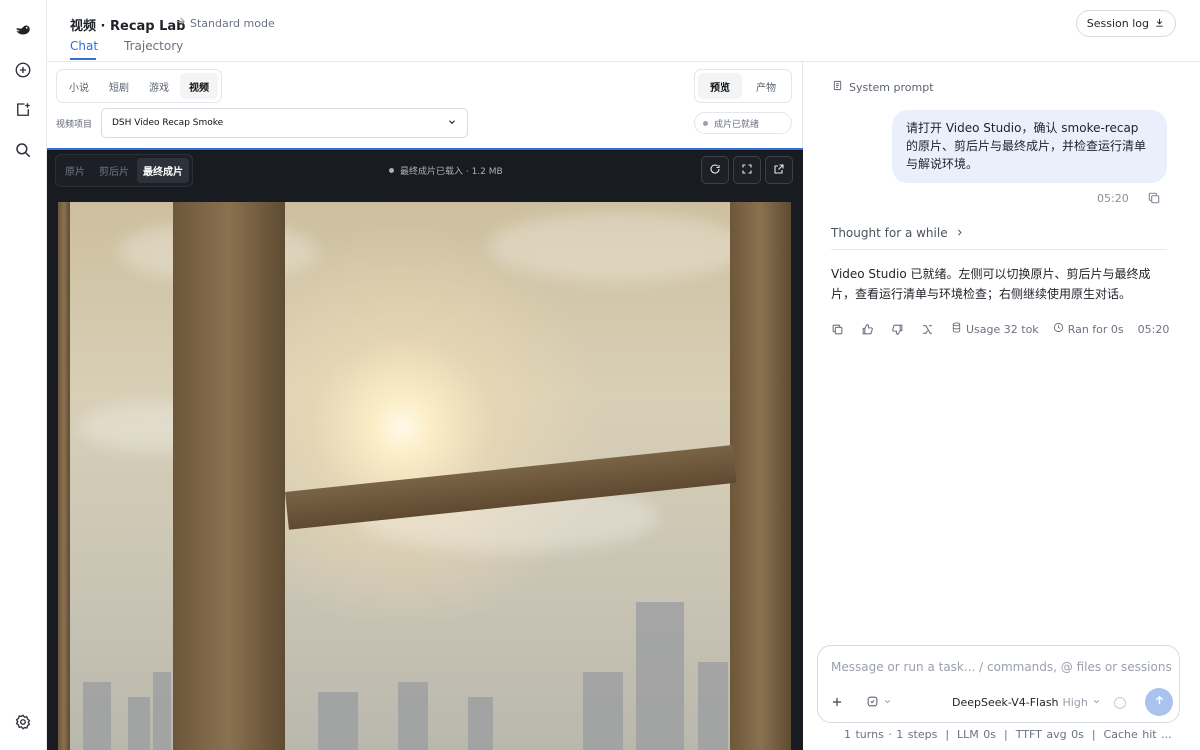 This screenshot has width=1200, height=750. I want to click on ready-status-badge: 成片已就绪, so click(743, 123).